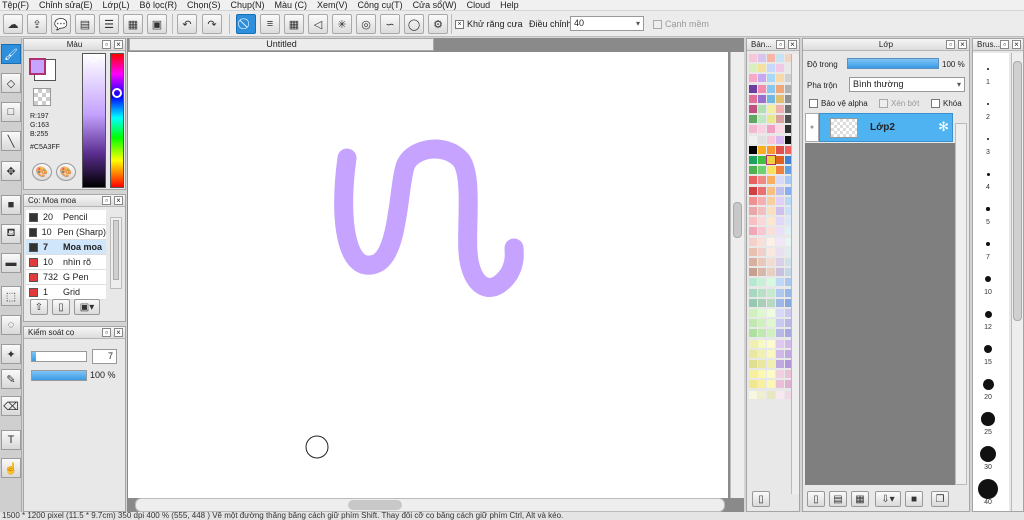 This screenshot has width=1024, height=520. What do you see at coordinates (681, 24) in the screenshot?
I see `soft-edge-toggle: Cạnh mềm` at bounding box center [681, 24].